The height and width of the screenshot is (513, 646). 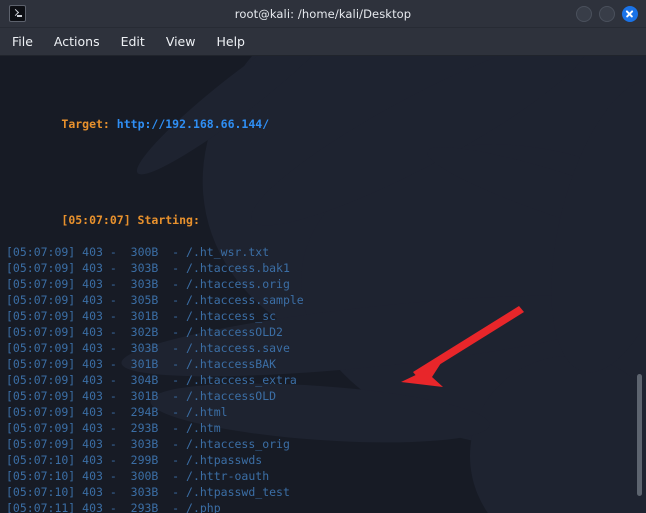 I want to click on target-line: Target: http://192.168.66.144/, so click(x=326, y=115).